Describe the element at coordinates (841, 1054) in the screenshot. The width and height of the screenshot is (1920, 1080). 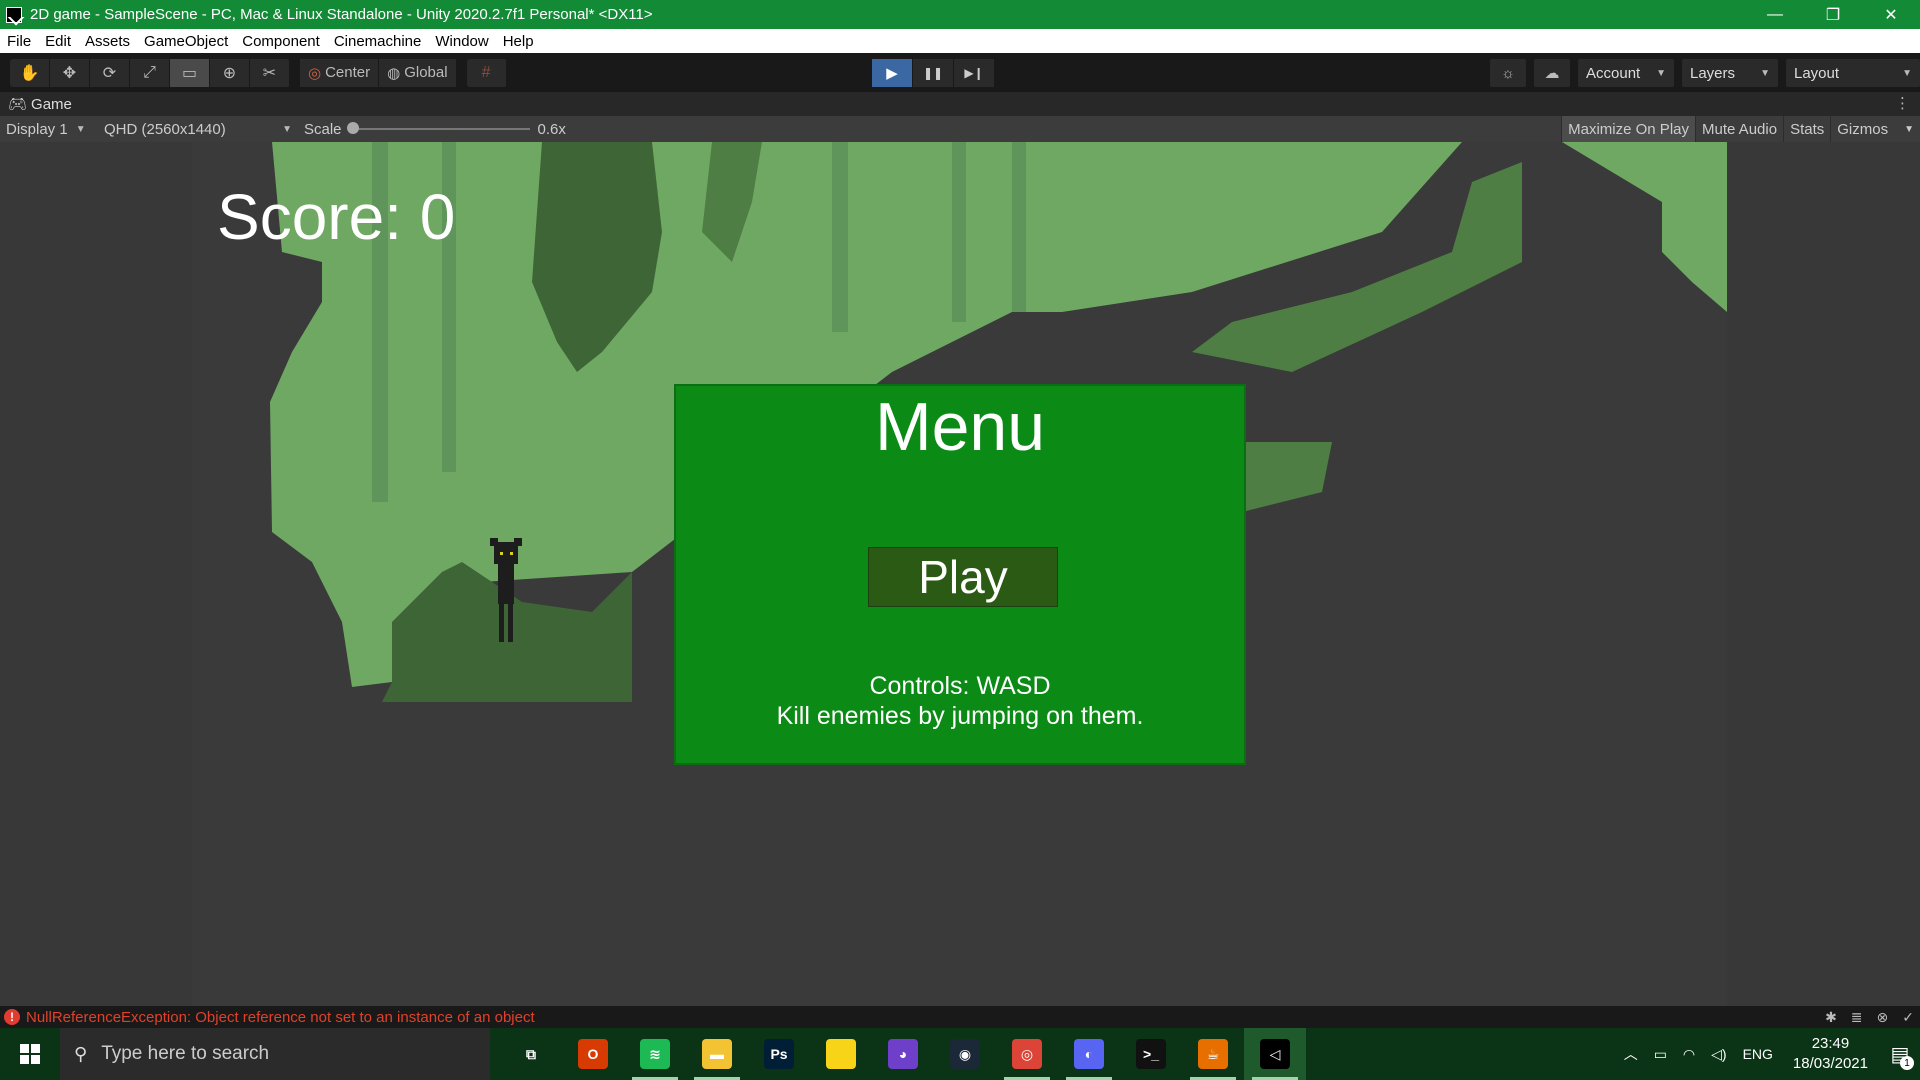
I see `sticky-notes-taskbar-button` at that location.